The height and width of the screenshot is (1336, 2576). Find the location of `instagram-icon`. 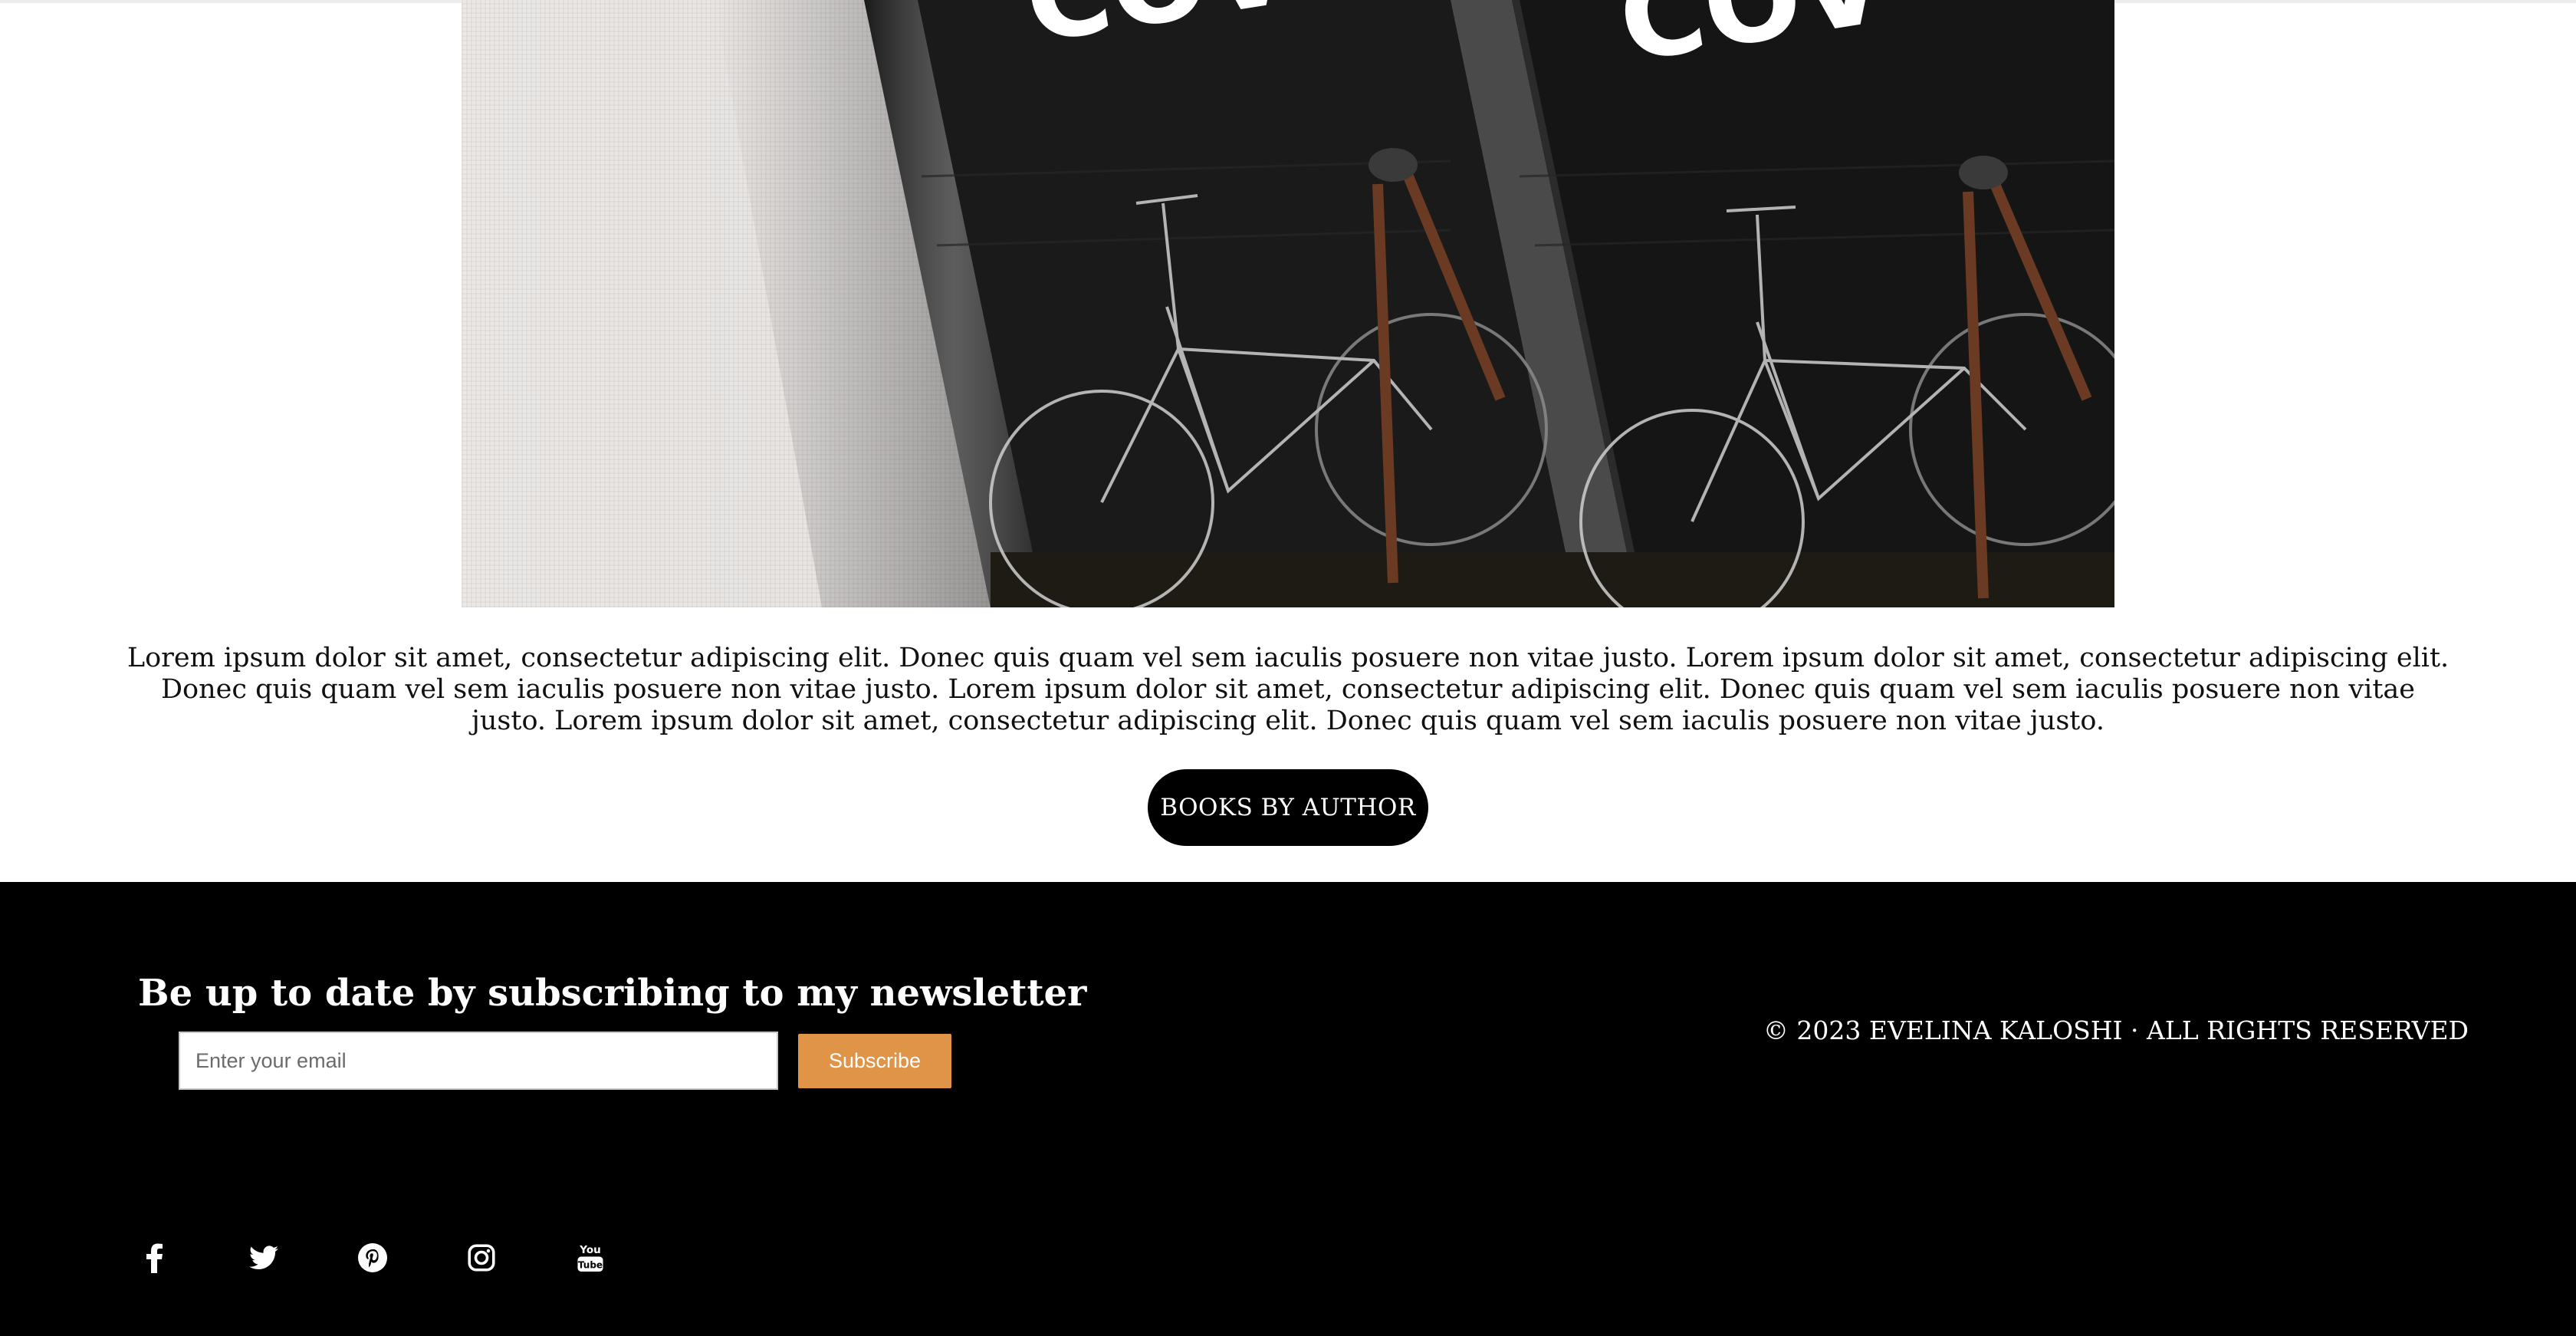

instagram-icon is located at coordinates (482, 1258).